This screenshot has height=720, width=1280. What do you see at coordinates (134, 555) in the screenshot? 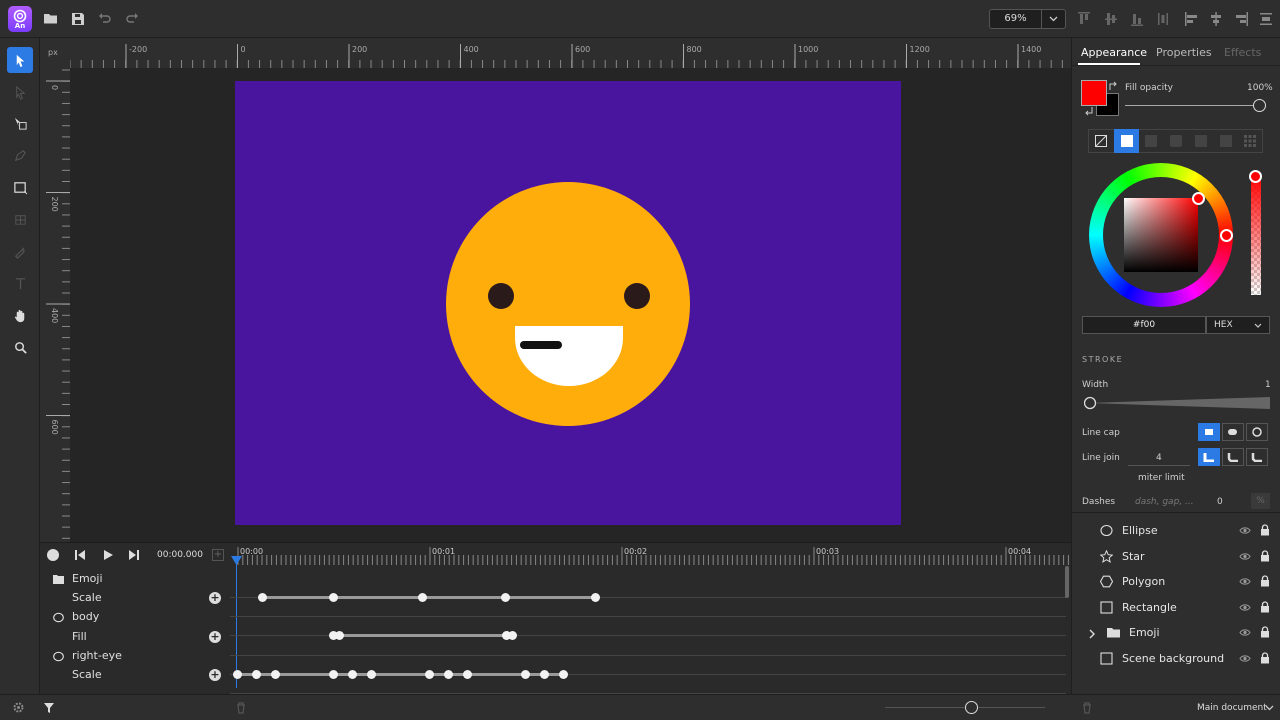
I see `skip-end-icon` at bounding box center [134, 555].